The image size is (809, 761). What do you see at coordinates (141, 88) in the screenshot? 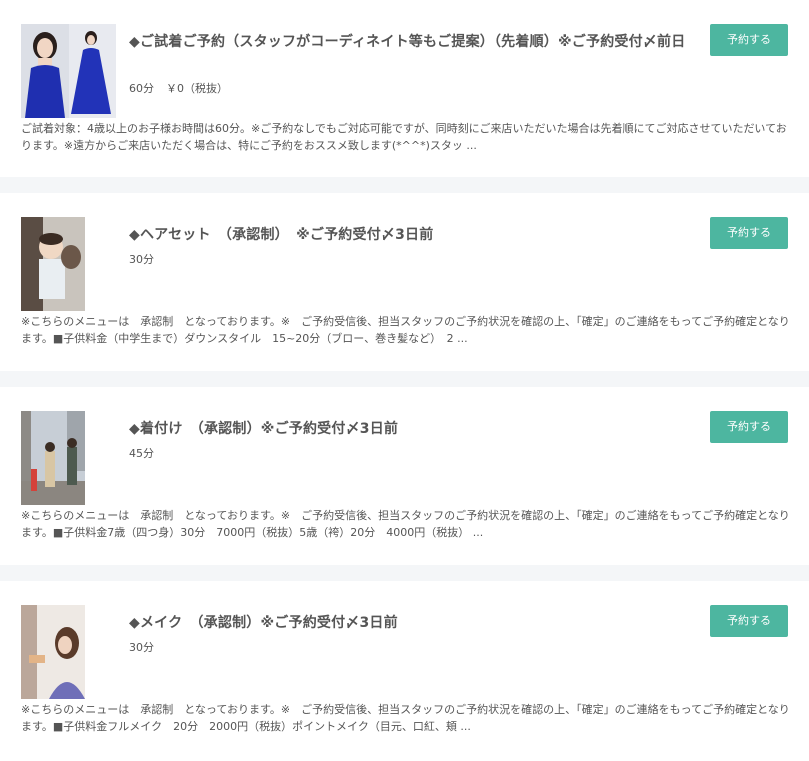
I see `menu-duration: 60分` at bounding box center [141, 88].